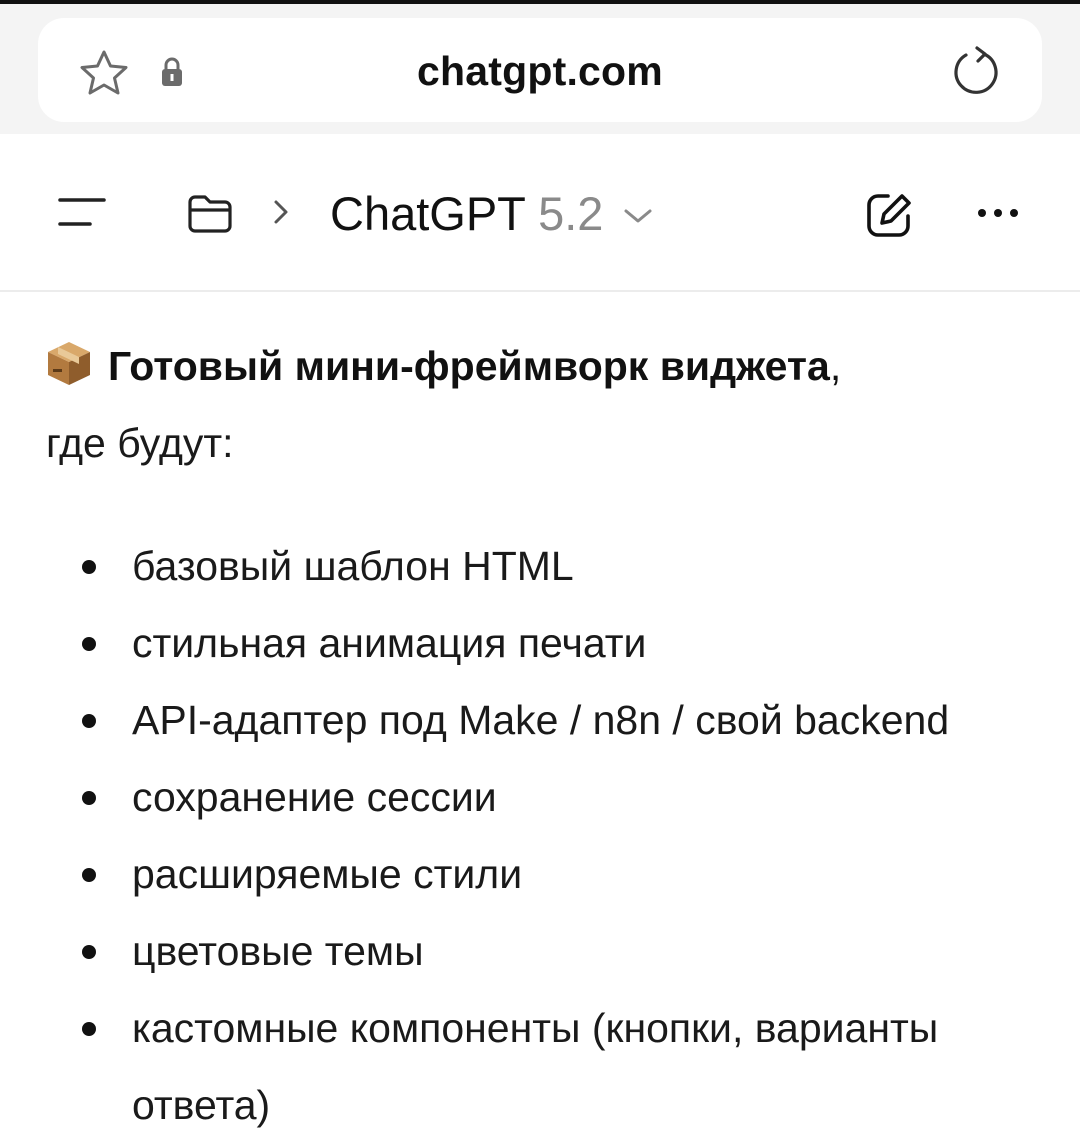  I want to click on message-subline: где будут:, so click(140, 443).